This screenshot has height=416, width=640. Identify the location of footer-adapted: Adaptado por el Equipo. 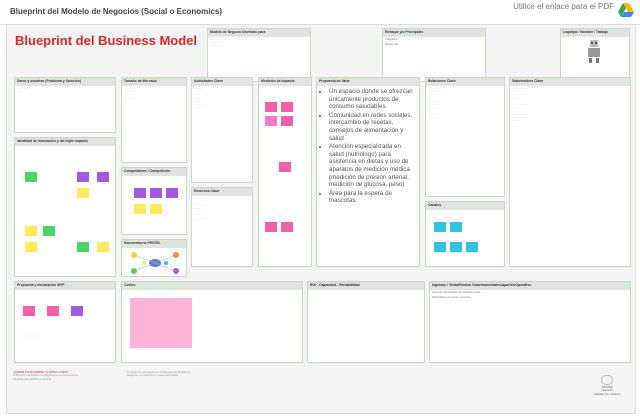
(607, 394).